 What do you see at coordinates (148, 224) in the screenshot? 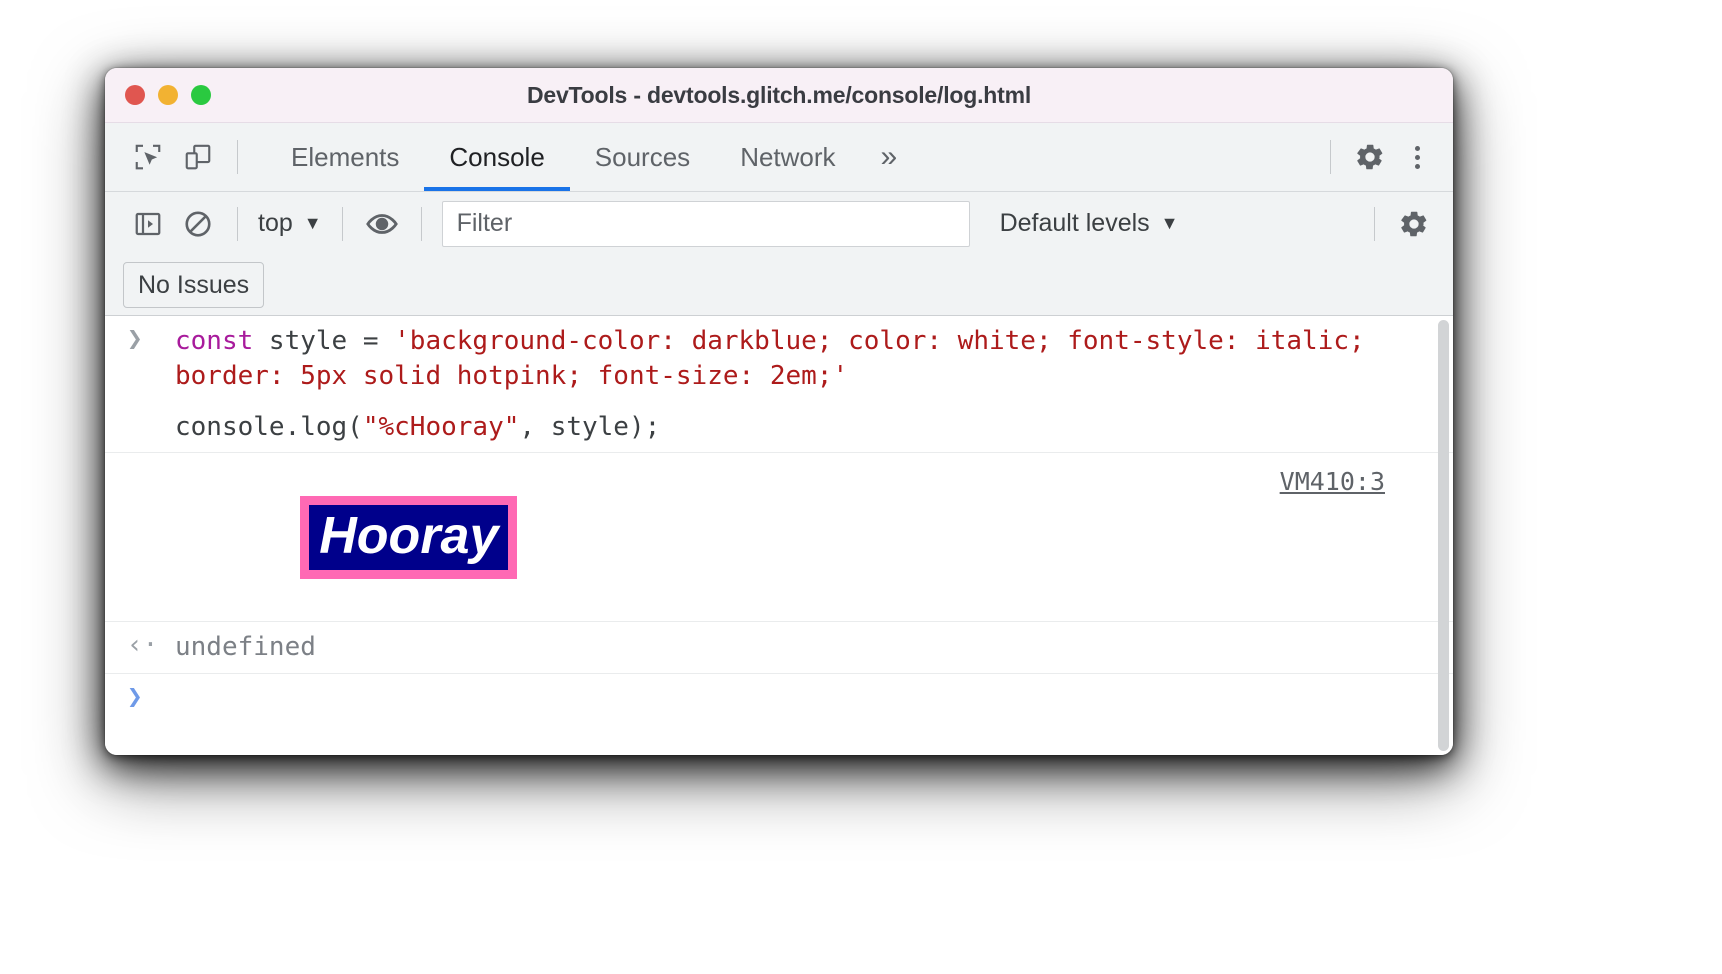
I see `console-sidebar-icon` at bounding box center [148, 224].